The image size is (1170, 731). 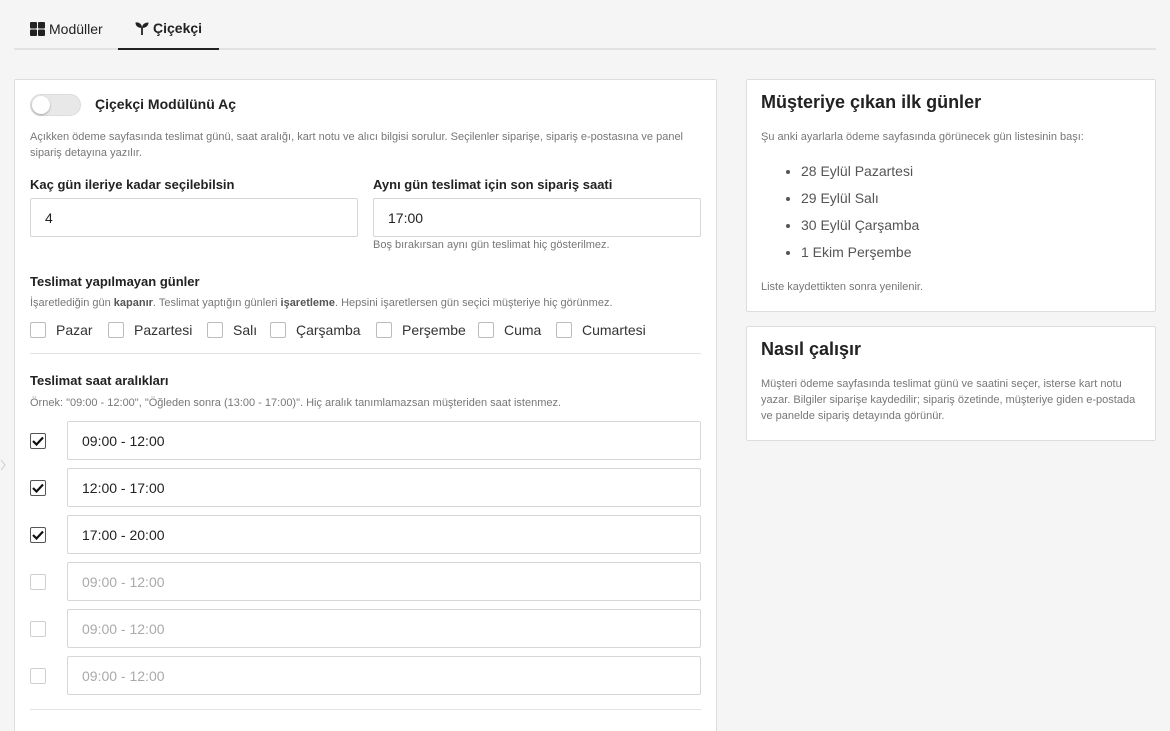 I want to click on day-checkbox-friday: Cuma, so click(x=509, y=330).